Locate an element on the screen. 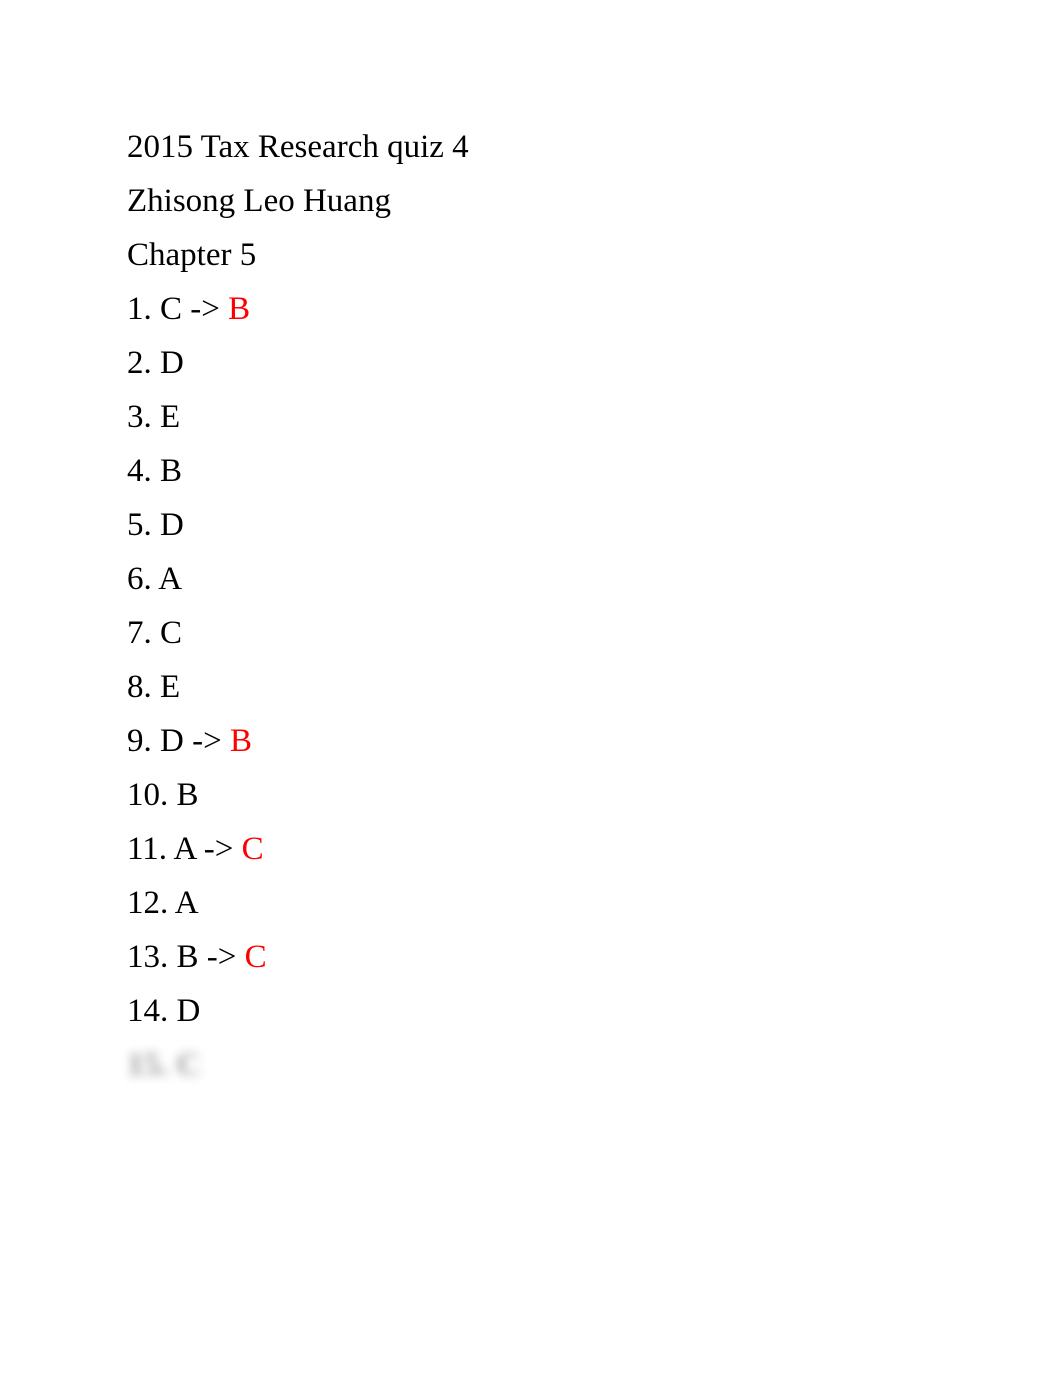 This screenshot has width=1062, height=1377. answer-line: 1. C -> B is located at coordinates (298, 309).